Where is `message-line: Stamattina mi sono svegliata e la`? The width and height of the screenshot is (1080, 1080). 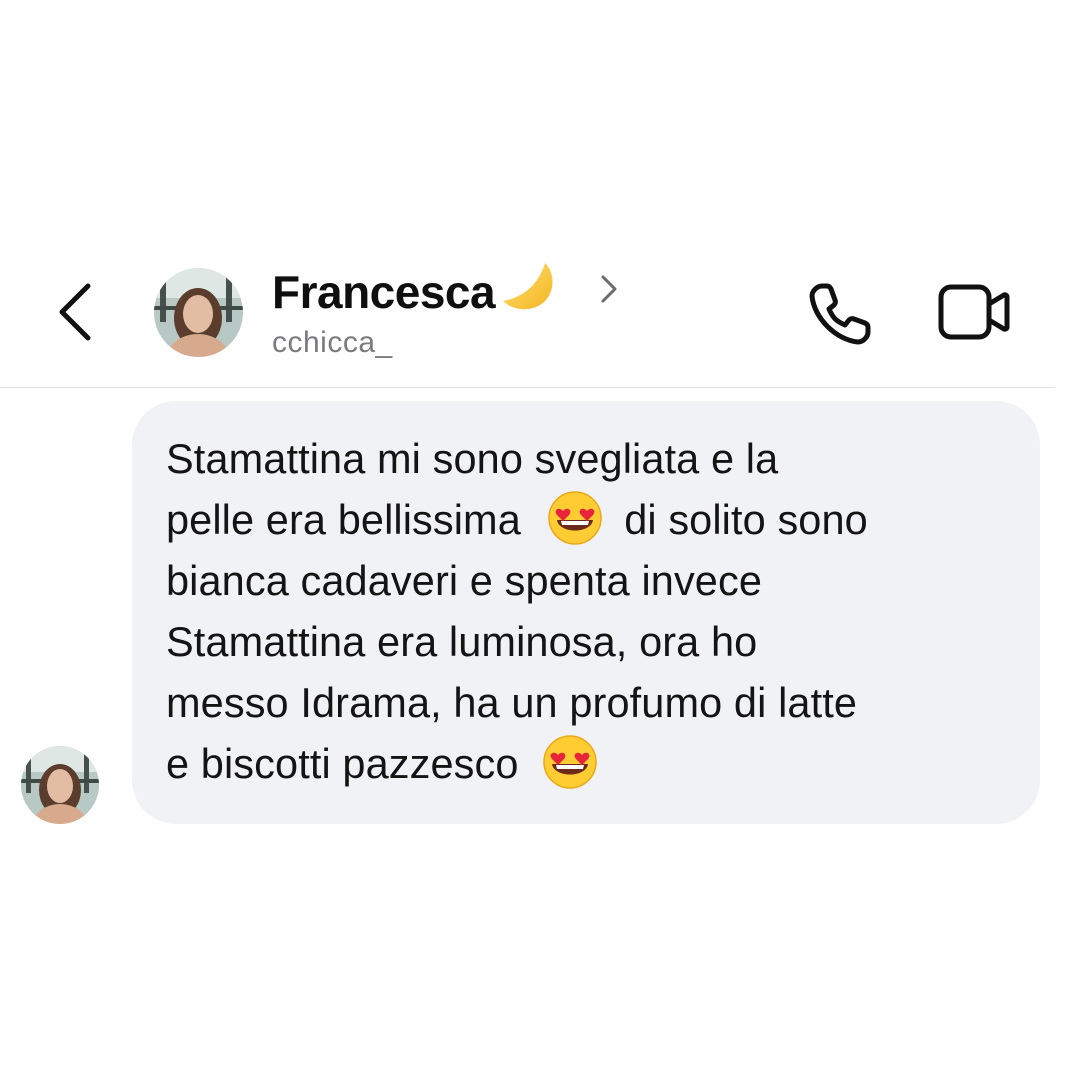 message-line: Stamattina mi sono svegliata e la is located at coordinates (472, 458).